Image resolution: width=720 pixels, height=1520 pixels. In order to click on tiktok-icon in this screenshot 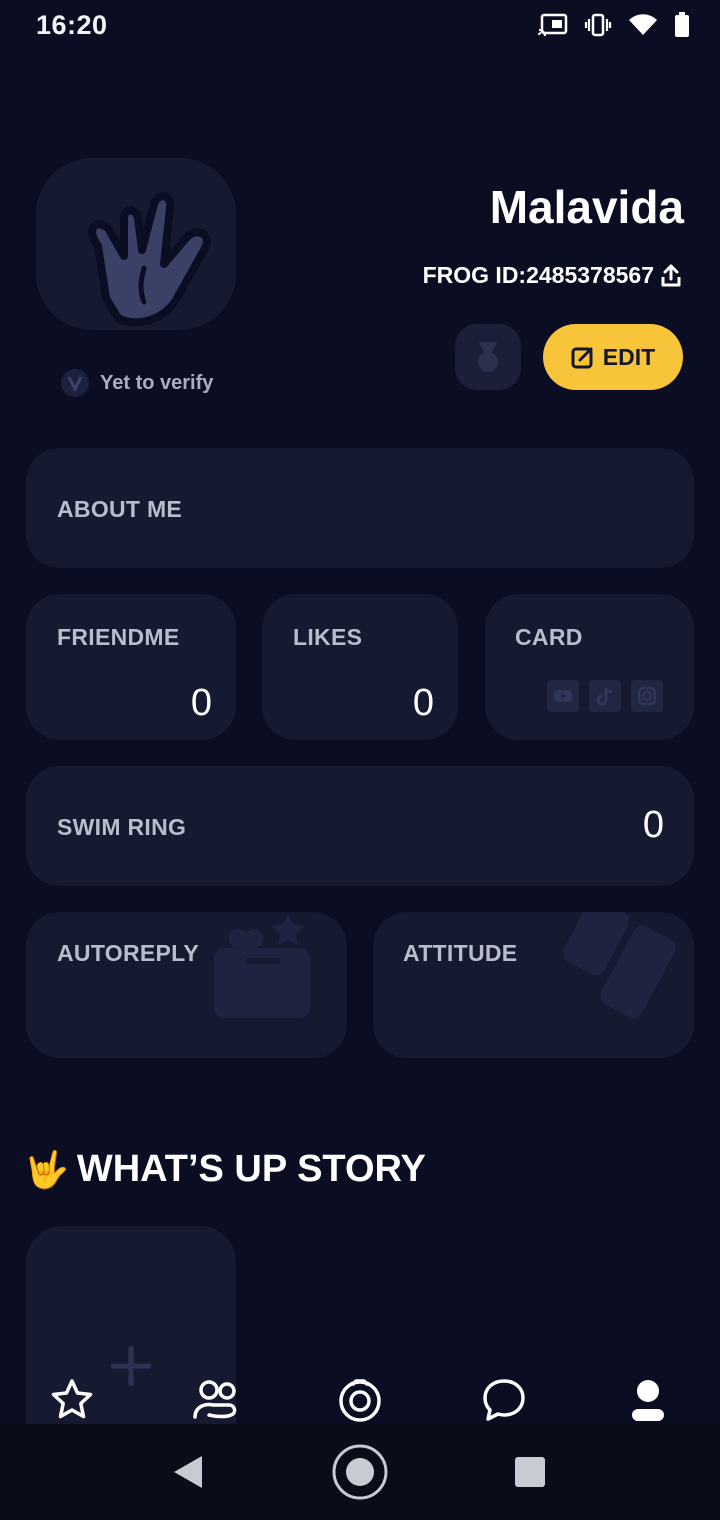, I will do `click(605, 696)`.